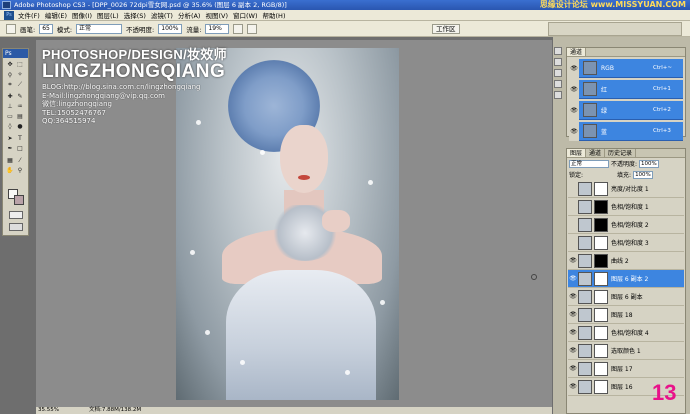  I want to click on layer-row: 👁 选取颜色 1, so click(626, 351).